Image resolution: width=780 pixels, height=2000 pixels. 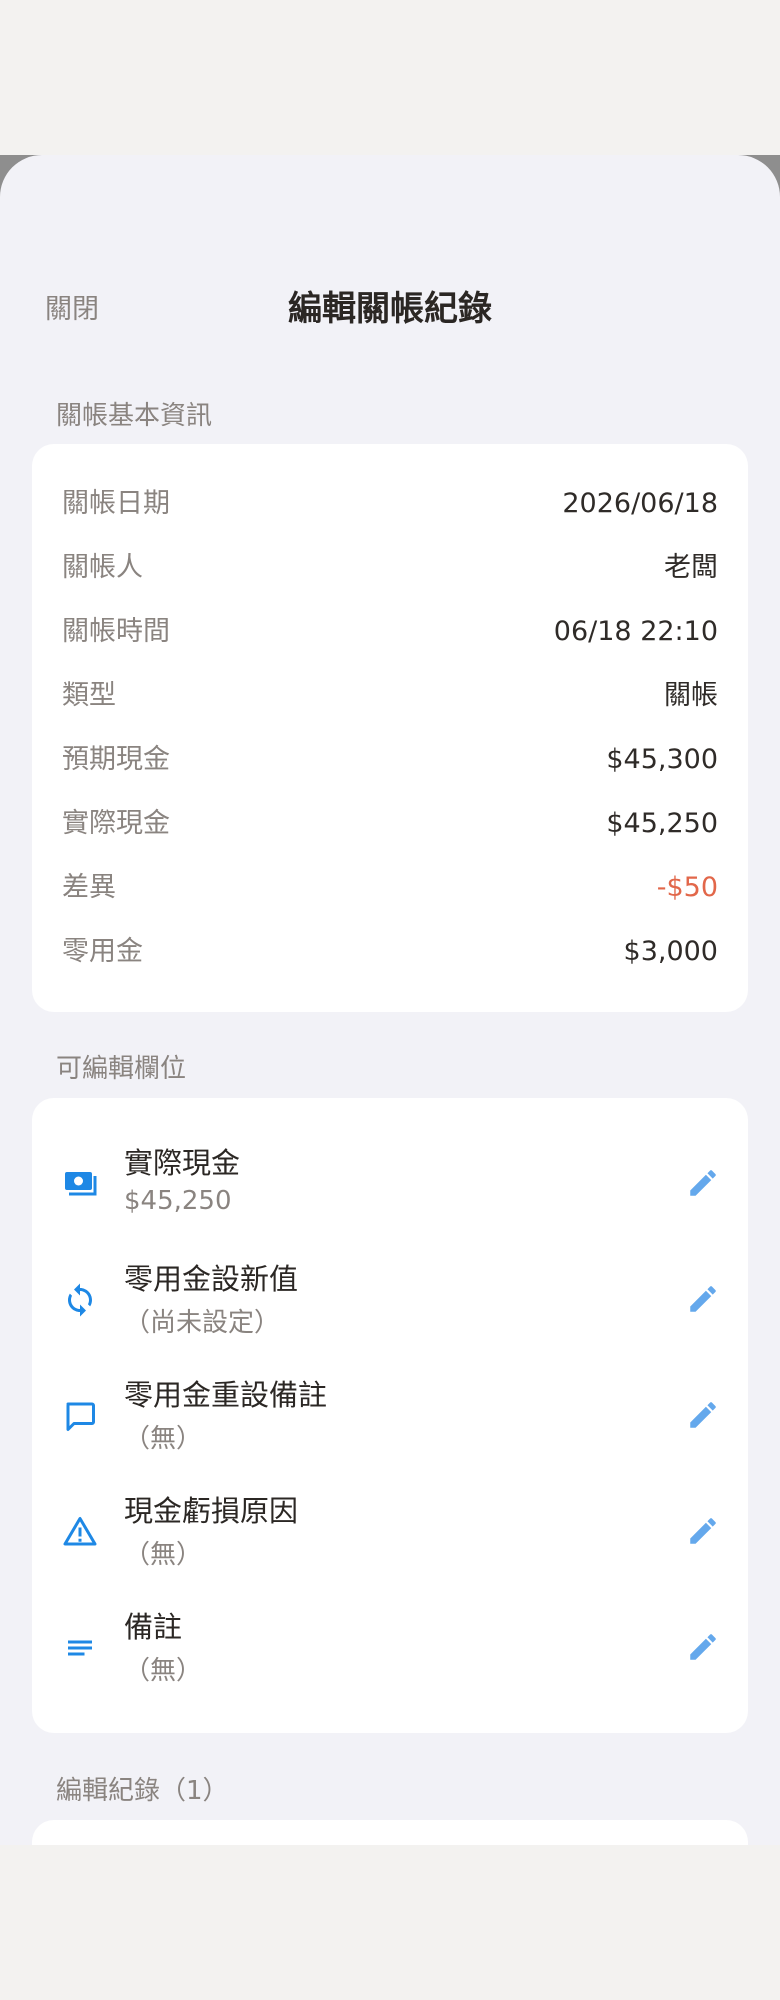 I want to click on edit-row-title: 備註, so click(x=153, y=1627).